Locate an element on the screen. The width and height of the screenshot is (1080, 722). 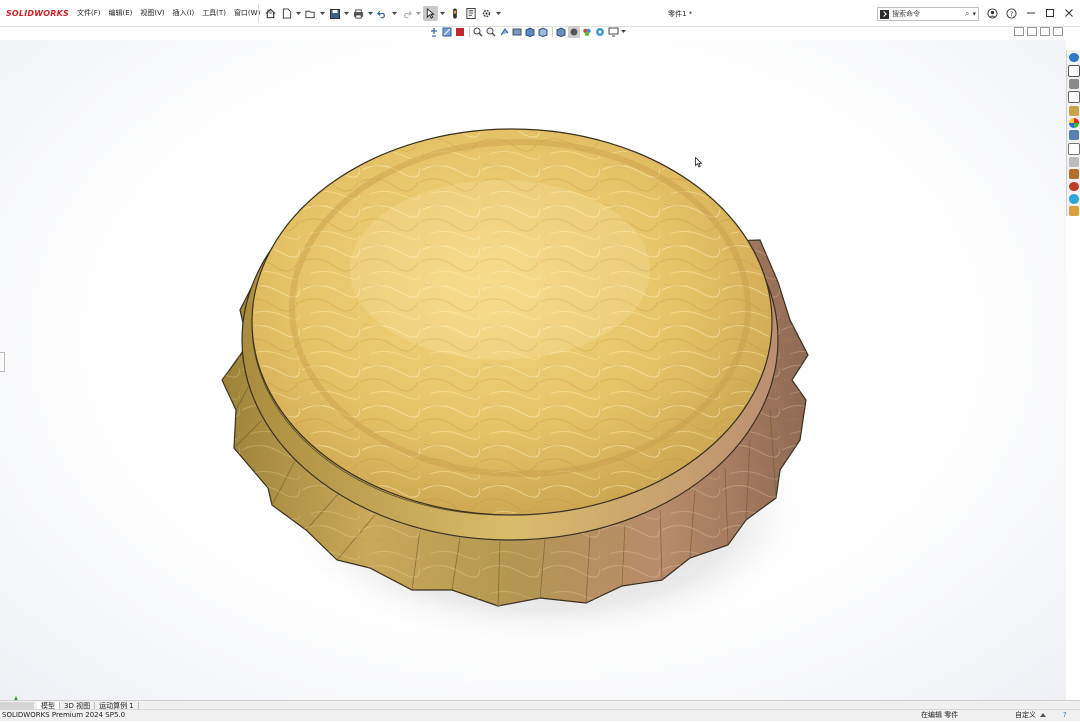
search-input: 搜索命令 is located at coordinates (906, 14).